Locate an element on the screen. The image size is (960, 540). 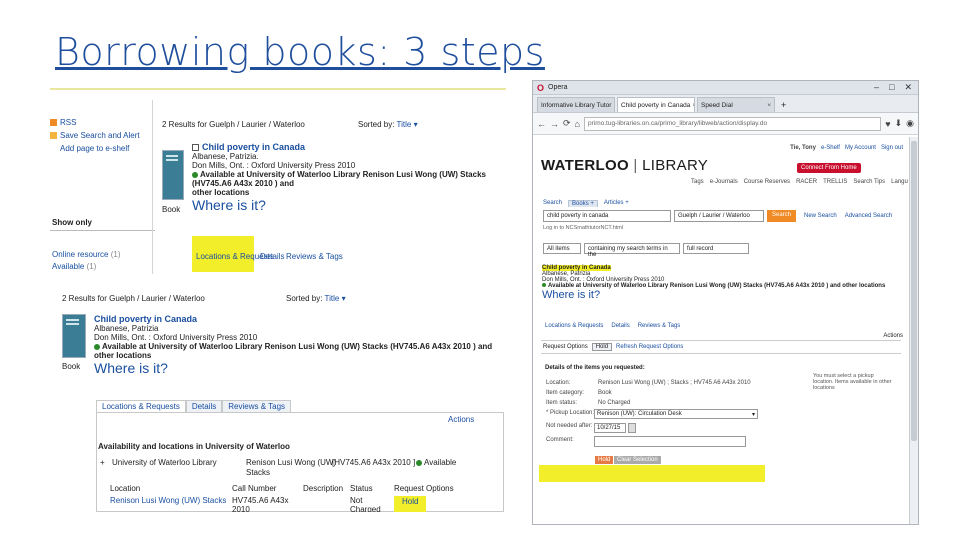
expand-icon: + is located at coordinates (102, 462).